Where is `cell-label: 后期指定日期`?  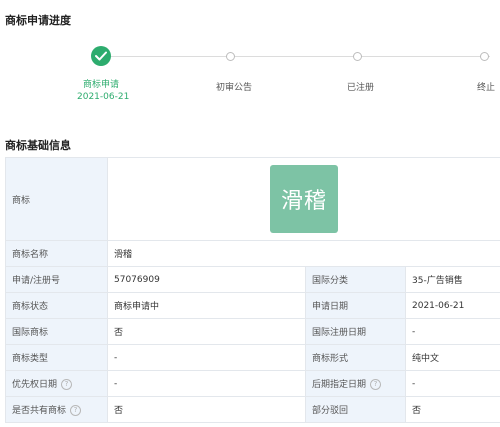
cell-label: 后期指定日期 is located at coordinates (339, 385).